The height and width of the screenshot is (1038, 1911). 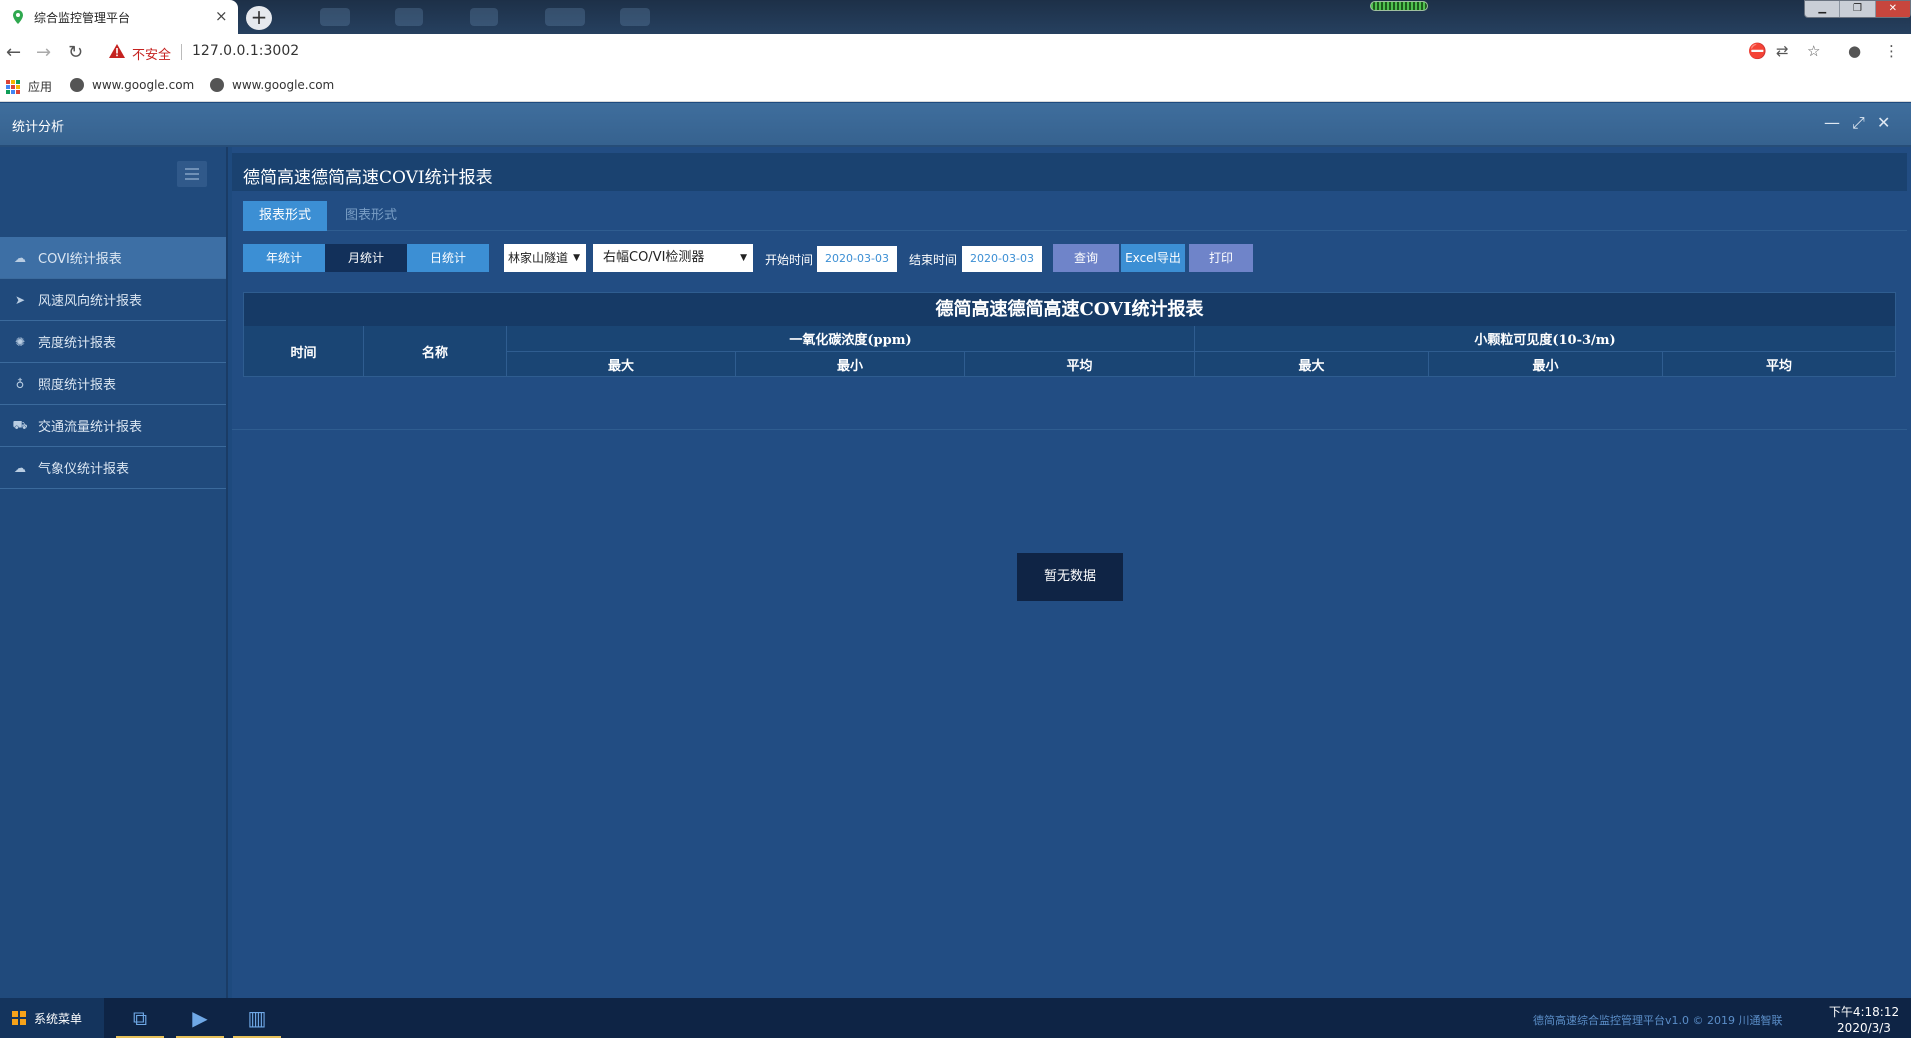 I want to click on window-minimize-icon: ▁, so click(x=1823, y=9).